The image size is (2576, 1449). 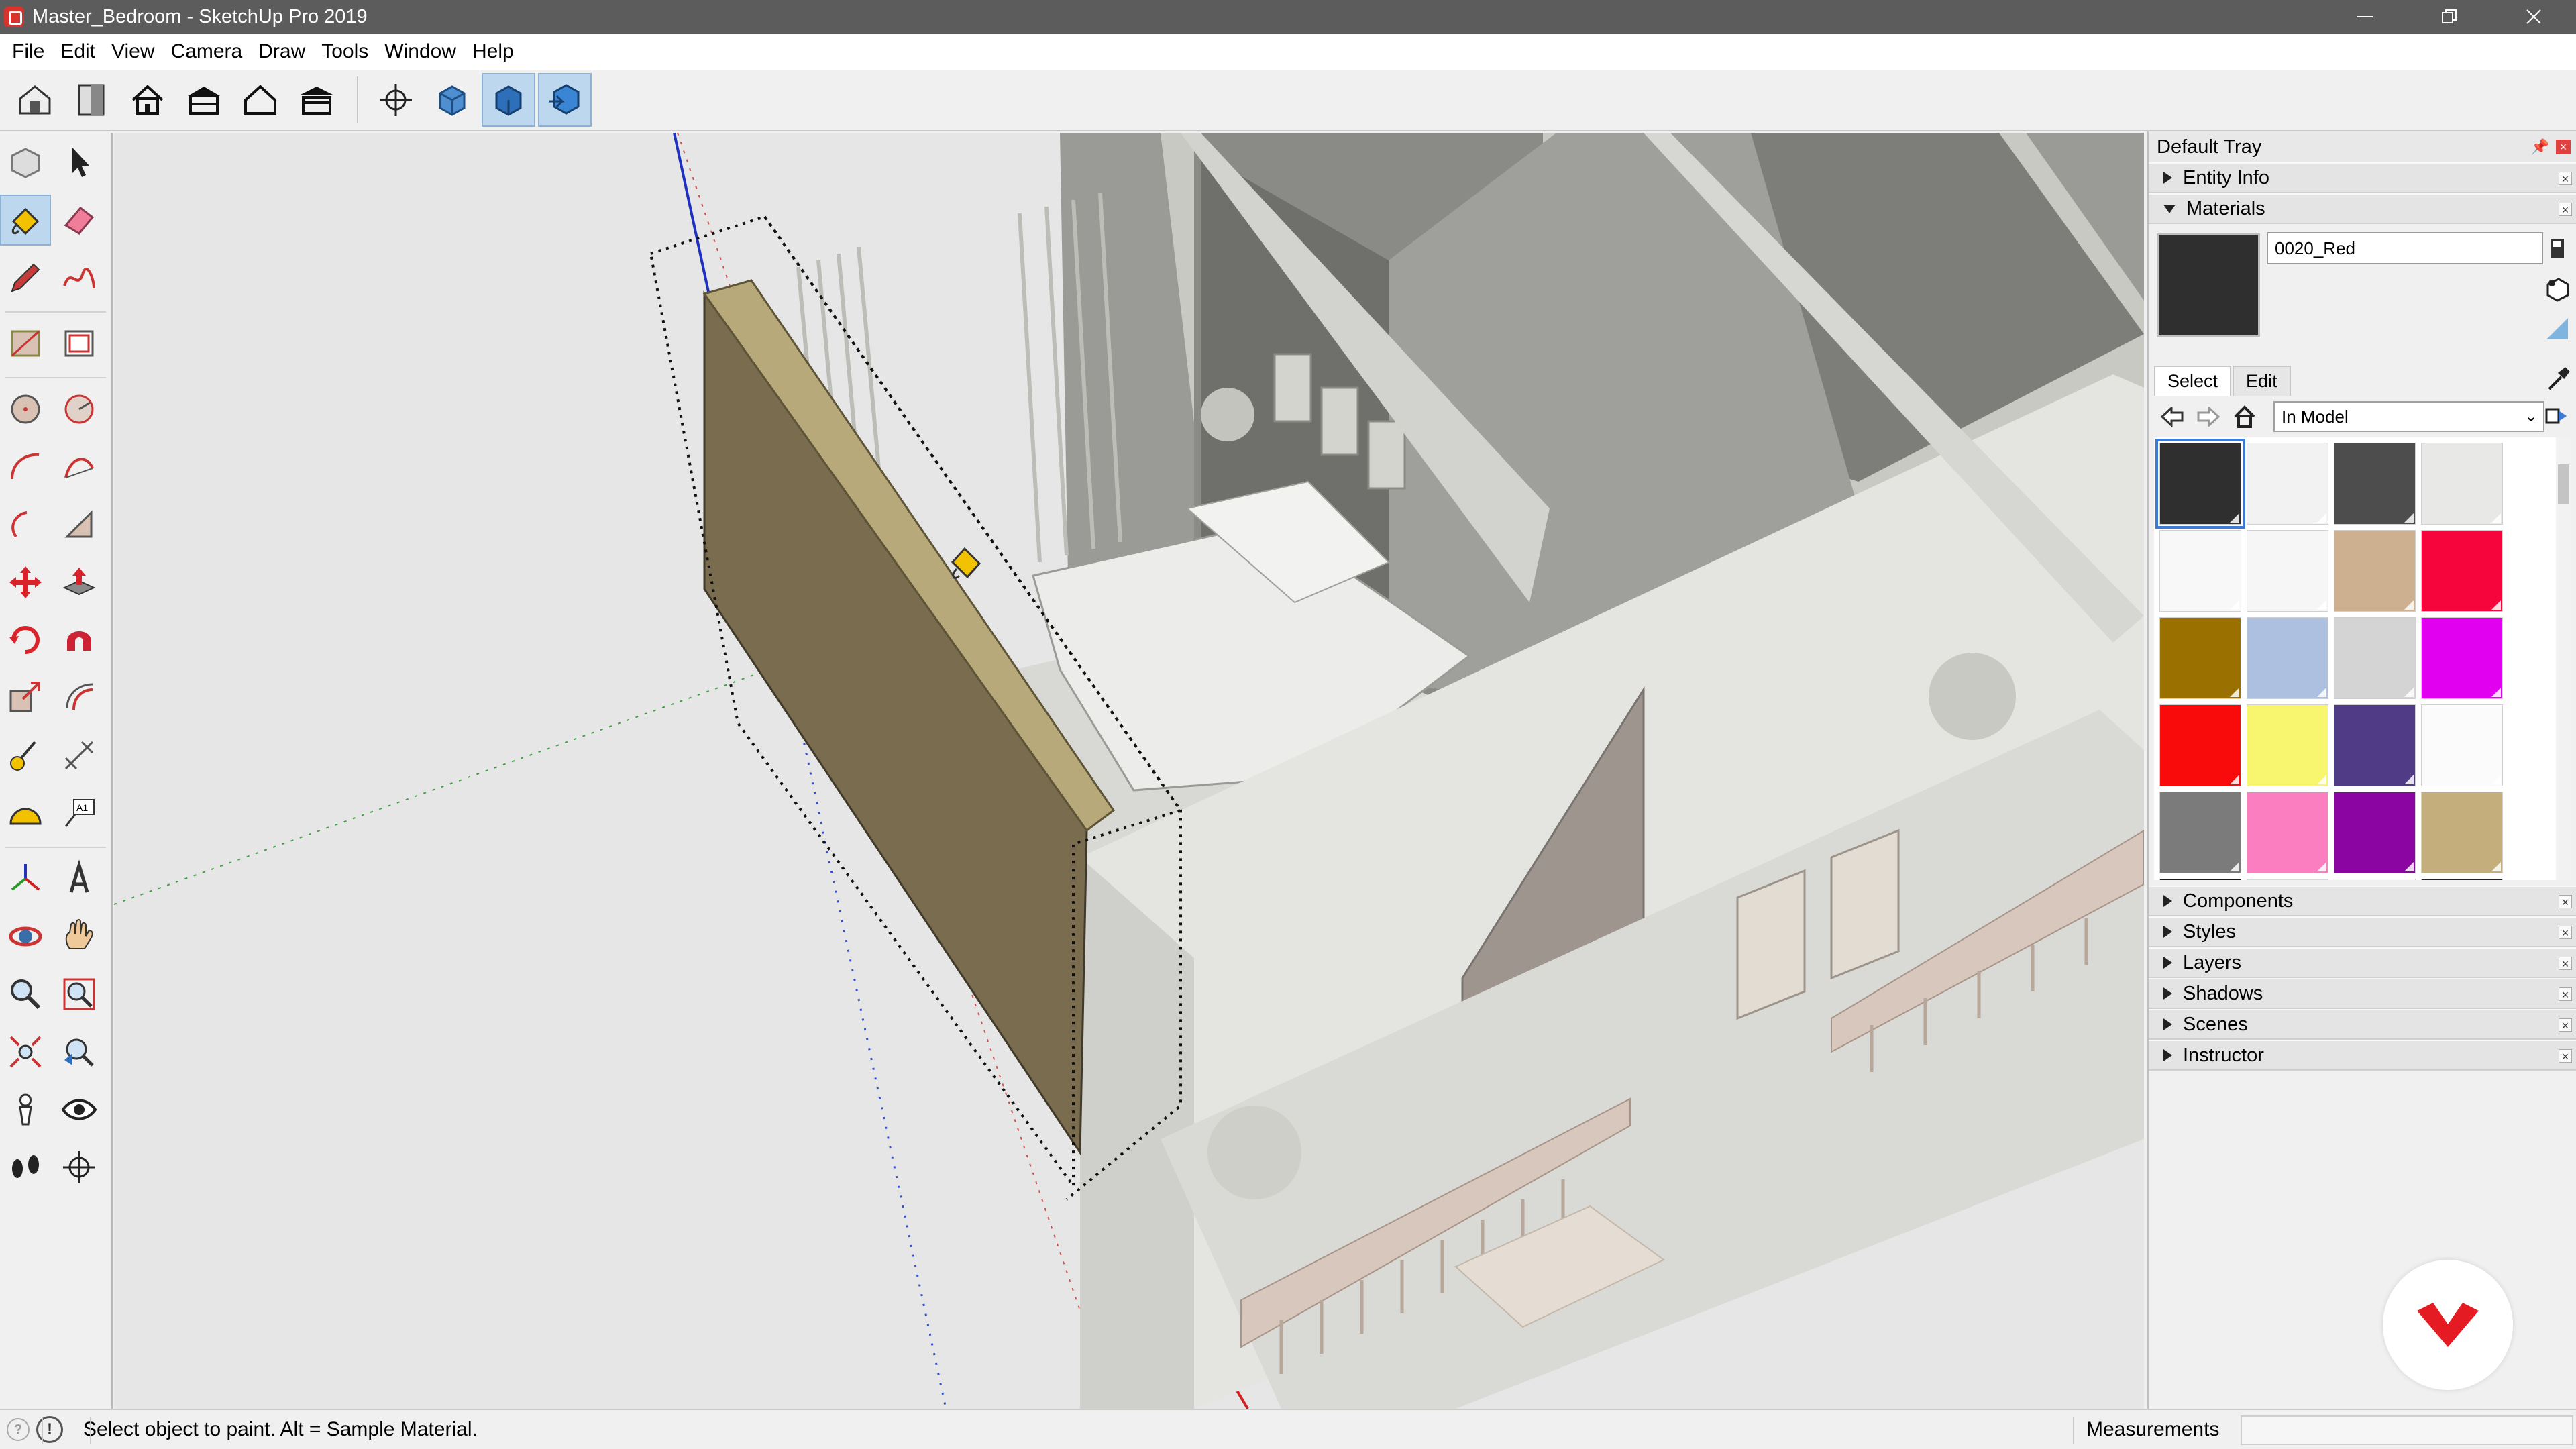 What do you see at coordinates (2563, 658) in the screenshot?
I see `swatch-scrollbar` at bounding box center [2563, 658].